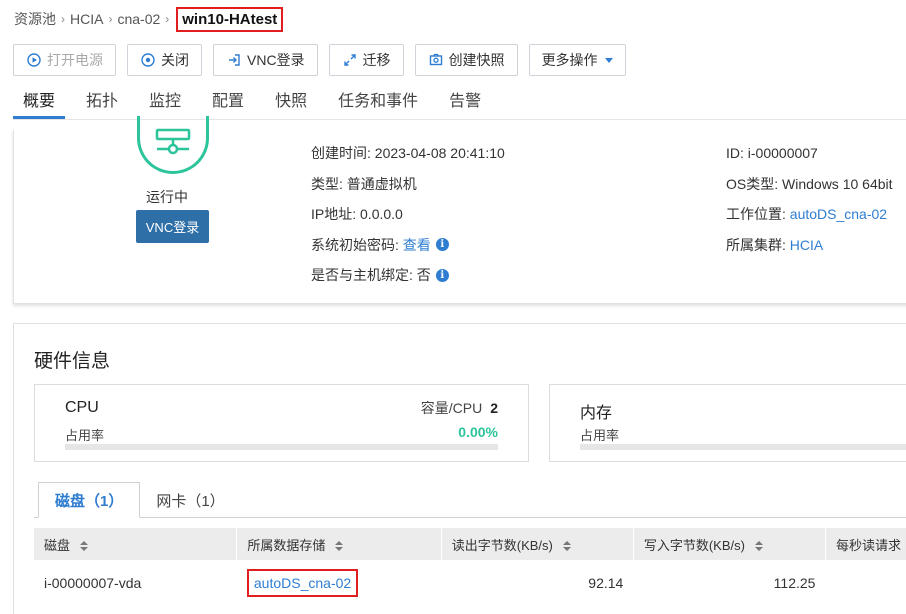  What do you see at coordinates (75, 60) in the screenshot?
I see `power-on-label: 打开电源` at bounding box center [75, 60].